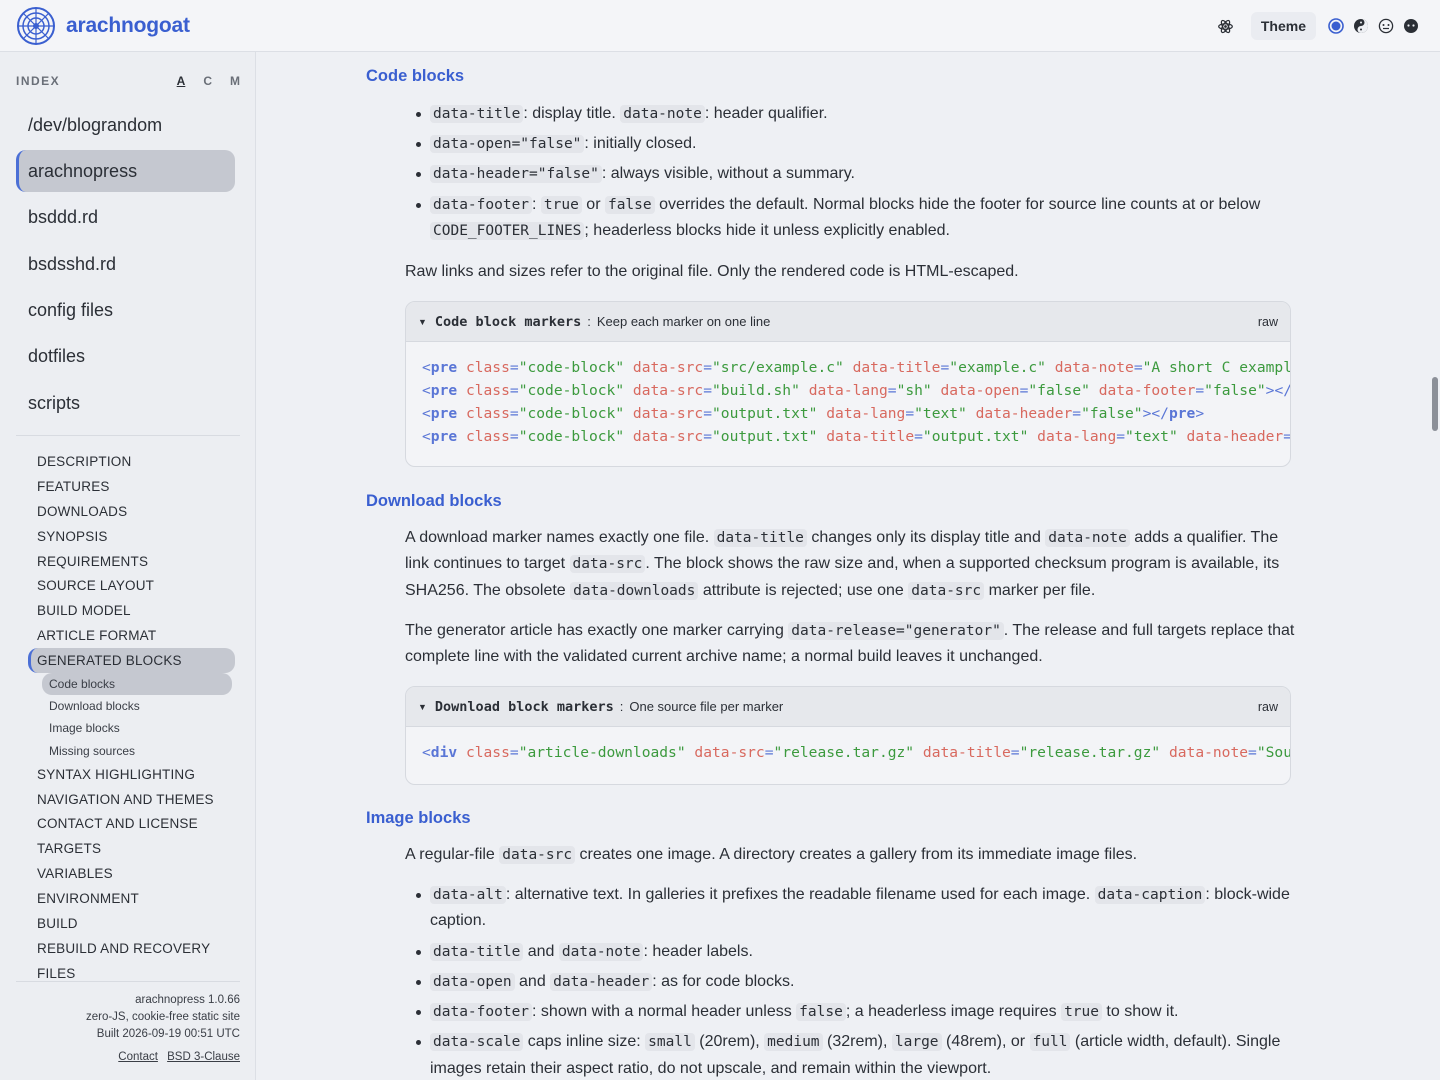  What do you see at coordinates (128, 26) in the screenshot?
I see `brand-name: arachnogoat` at bounding box center [128, 26].